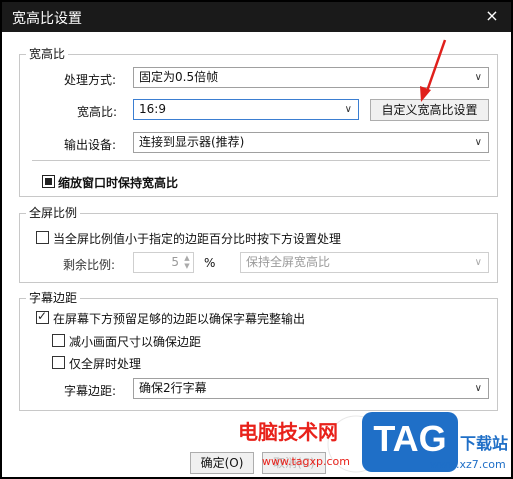  I want to click on watermark: 电脑技术网 www.tagxp.com TAG 下载站 www.xz7.com, so click(373, 442).